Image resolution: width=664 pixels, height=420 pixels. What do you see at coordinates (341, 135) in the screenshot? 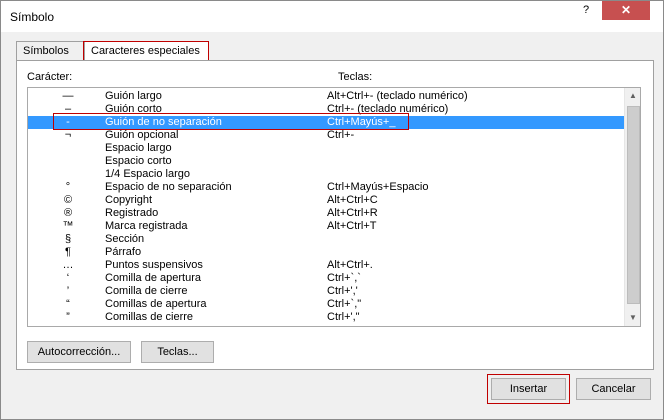
I see `shortcut-keys: Ctrl+-` at bounding box center [341, 135].